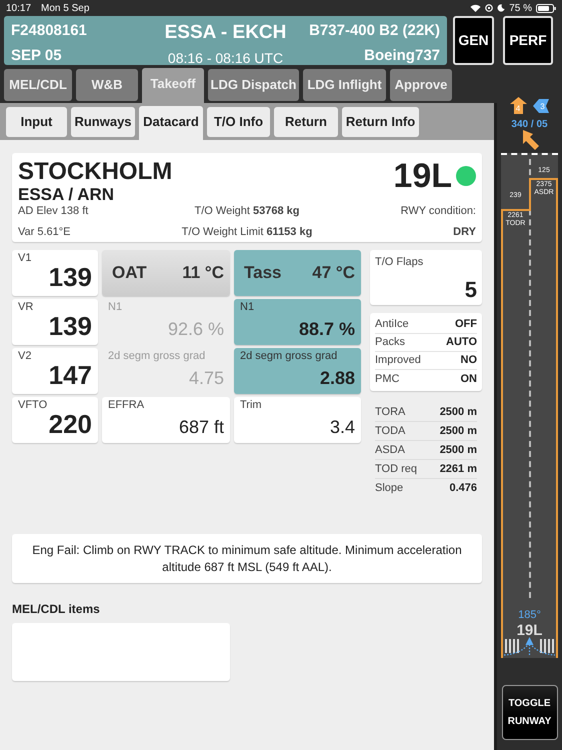  What do you see at coordinates (263, 273) in the screenshot?
I see `cell-label: Tass` at bounding box center [263, 273].